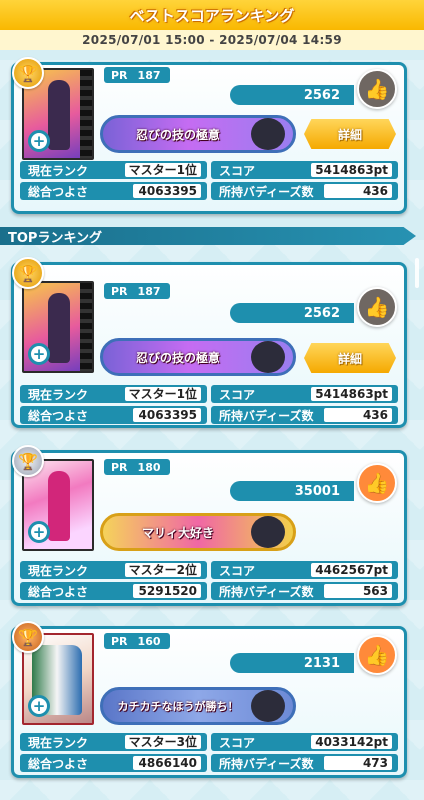 Image resolution: width=424 pixels, height=800 pixels. Describe the element at coordinates (292, 663) in the screenshot. I see `like-count: 2131` at that location.